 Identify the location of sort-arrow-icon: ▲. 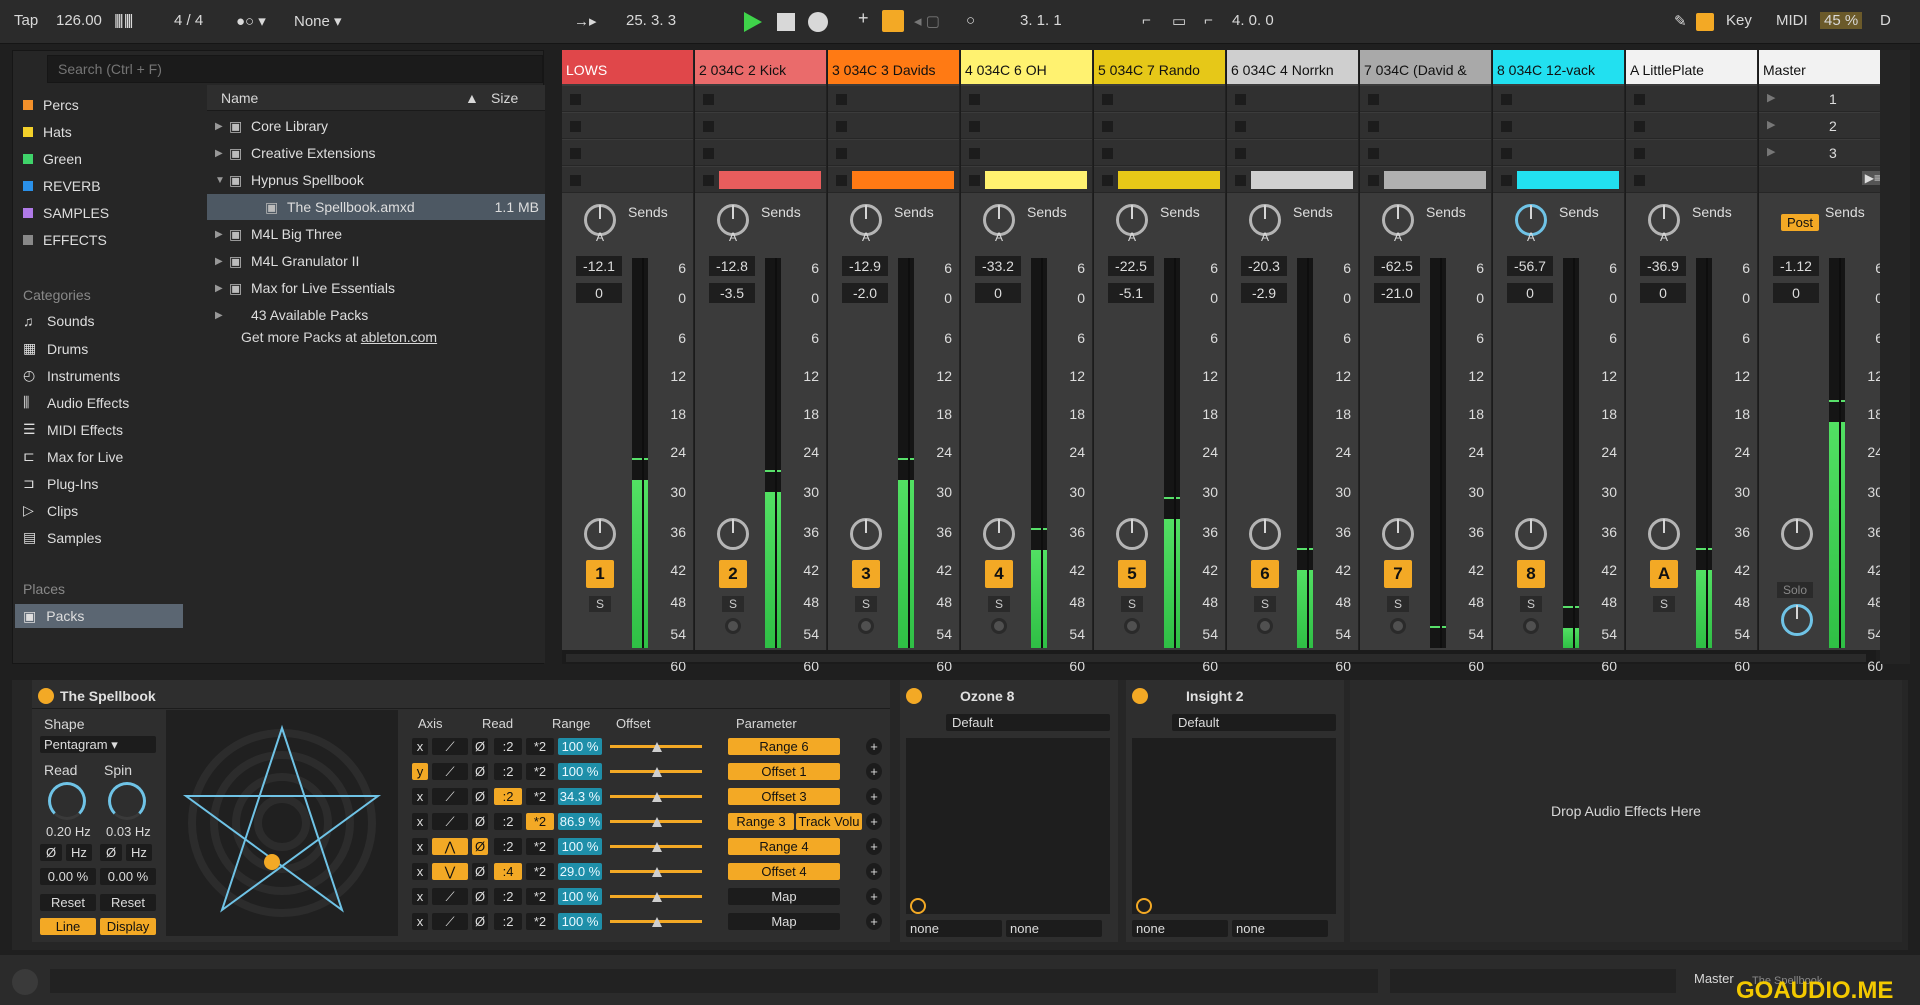
(472, 98).